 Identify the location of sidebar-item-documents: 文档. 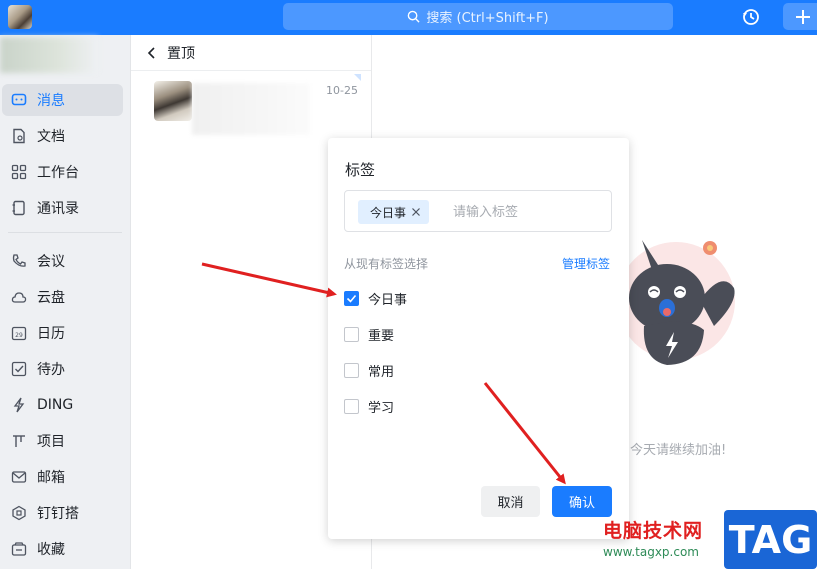
(62, 136).